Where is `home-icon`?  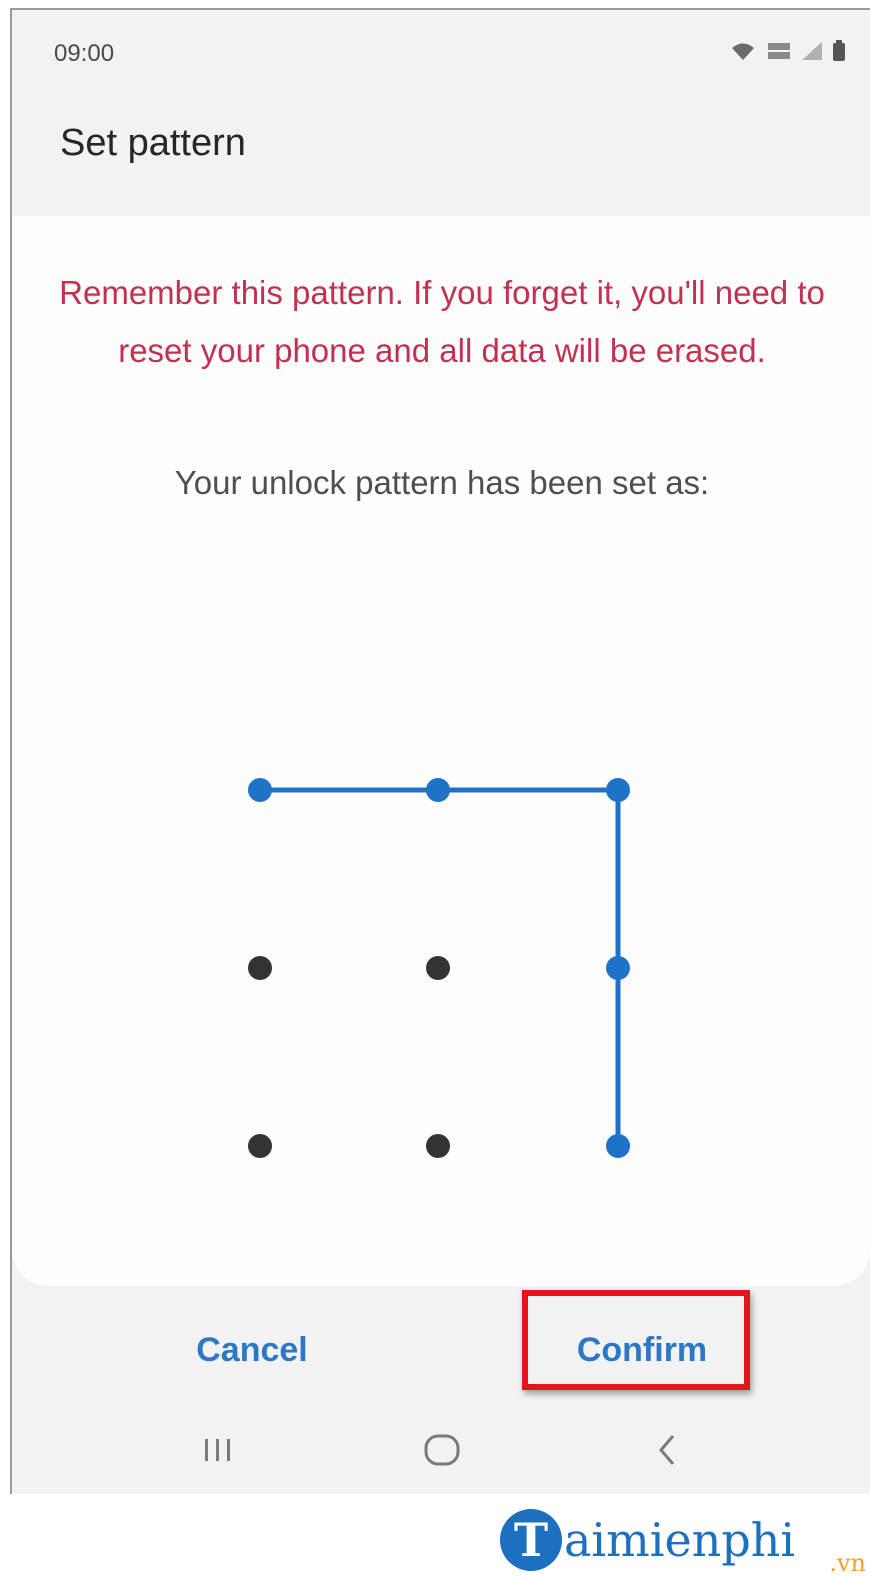
home-icon is located at coordinates (442, 1450).